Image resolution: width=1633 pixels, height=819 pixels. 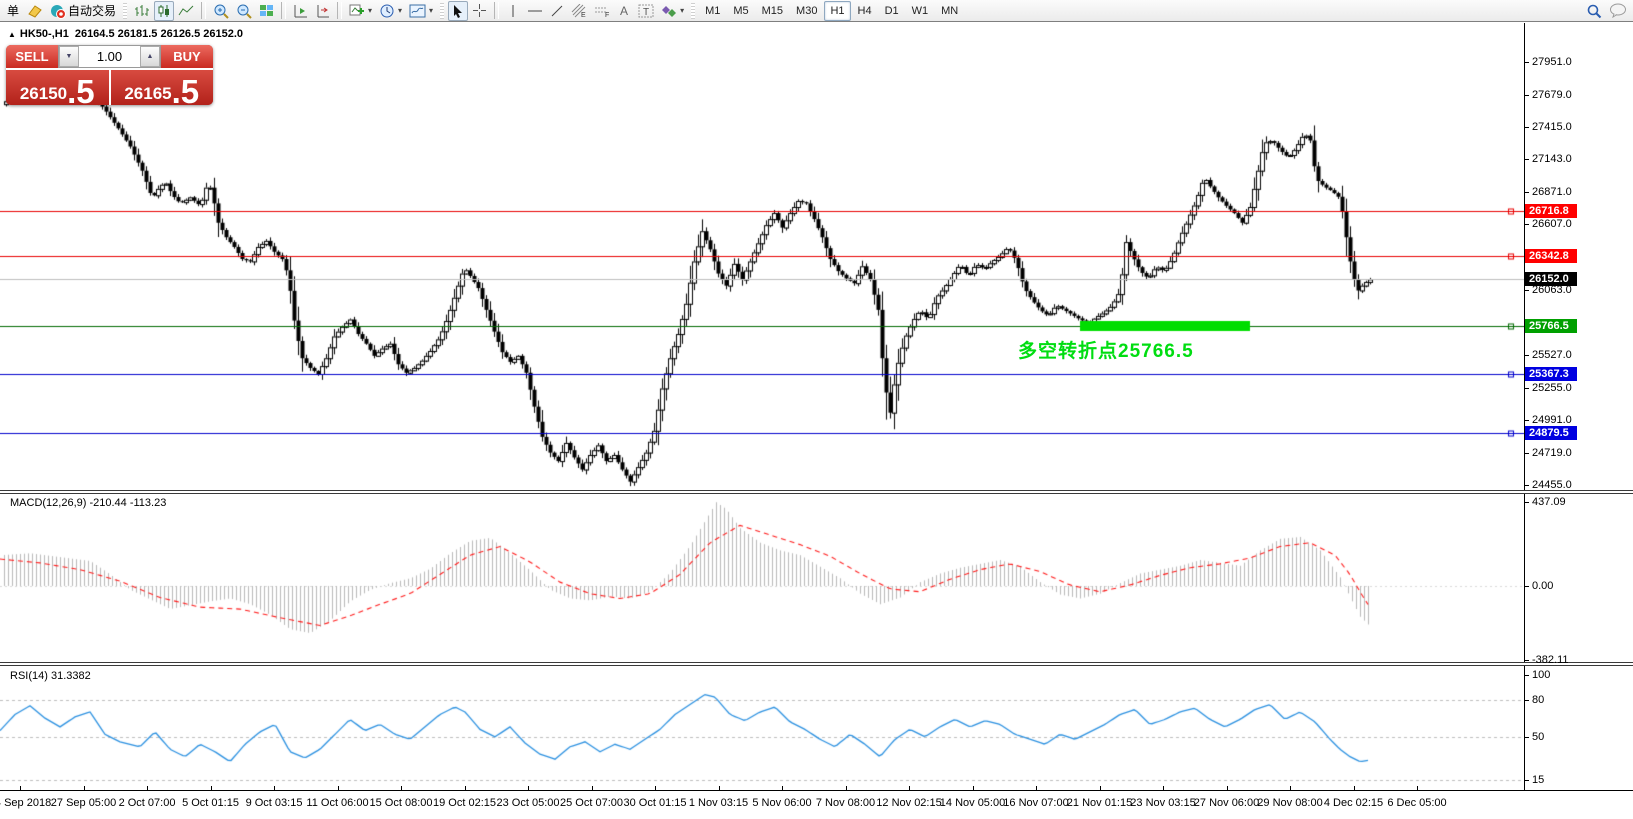 What do you see at coordinates (583, 15) in the screenshot?
I see `svg-text: E` at bounding box center [583, 15].